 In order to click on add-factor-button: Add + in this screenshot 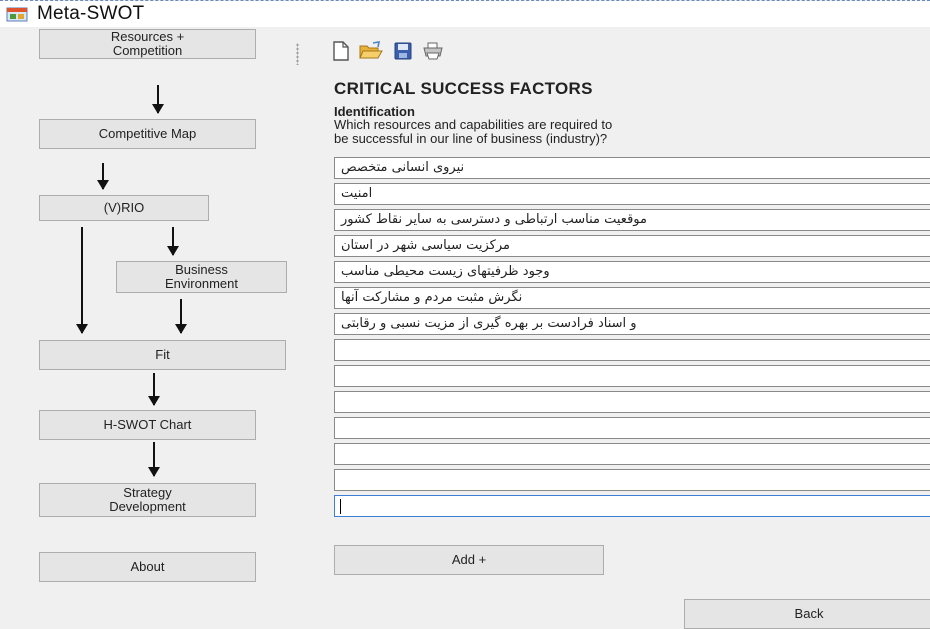, I will do `click(469, 560)`.